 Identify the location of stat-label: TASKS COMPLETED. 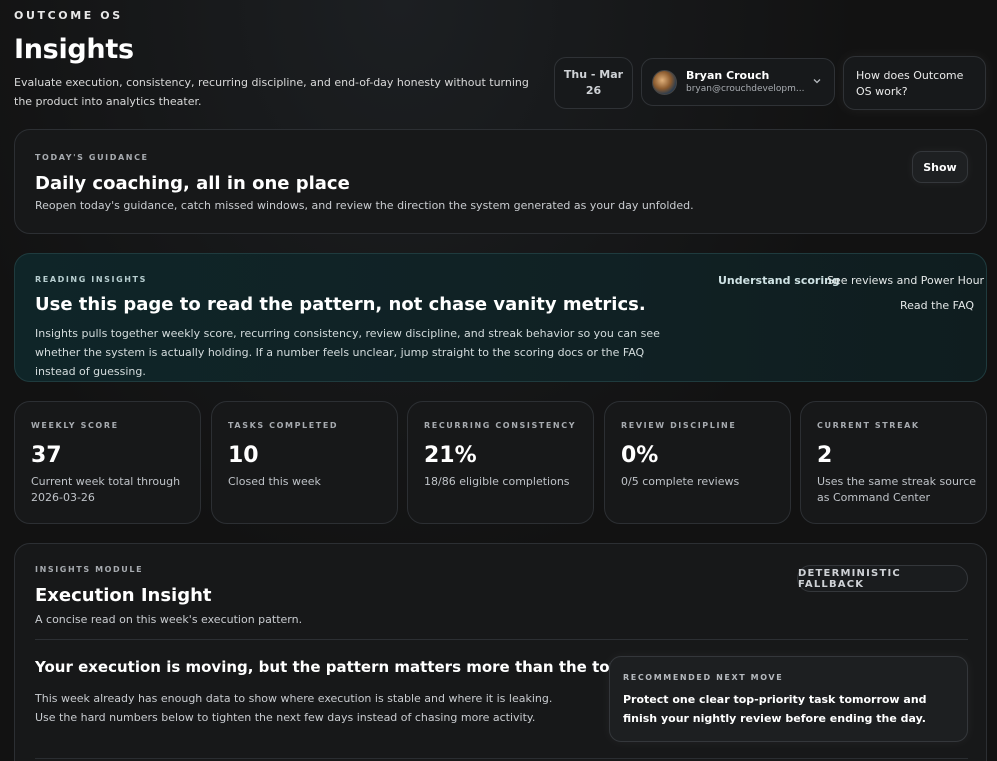
(283, 425).